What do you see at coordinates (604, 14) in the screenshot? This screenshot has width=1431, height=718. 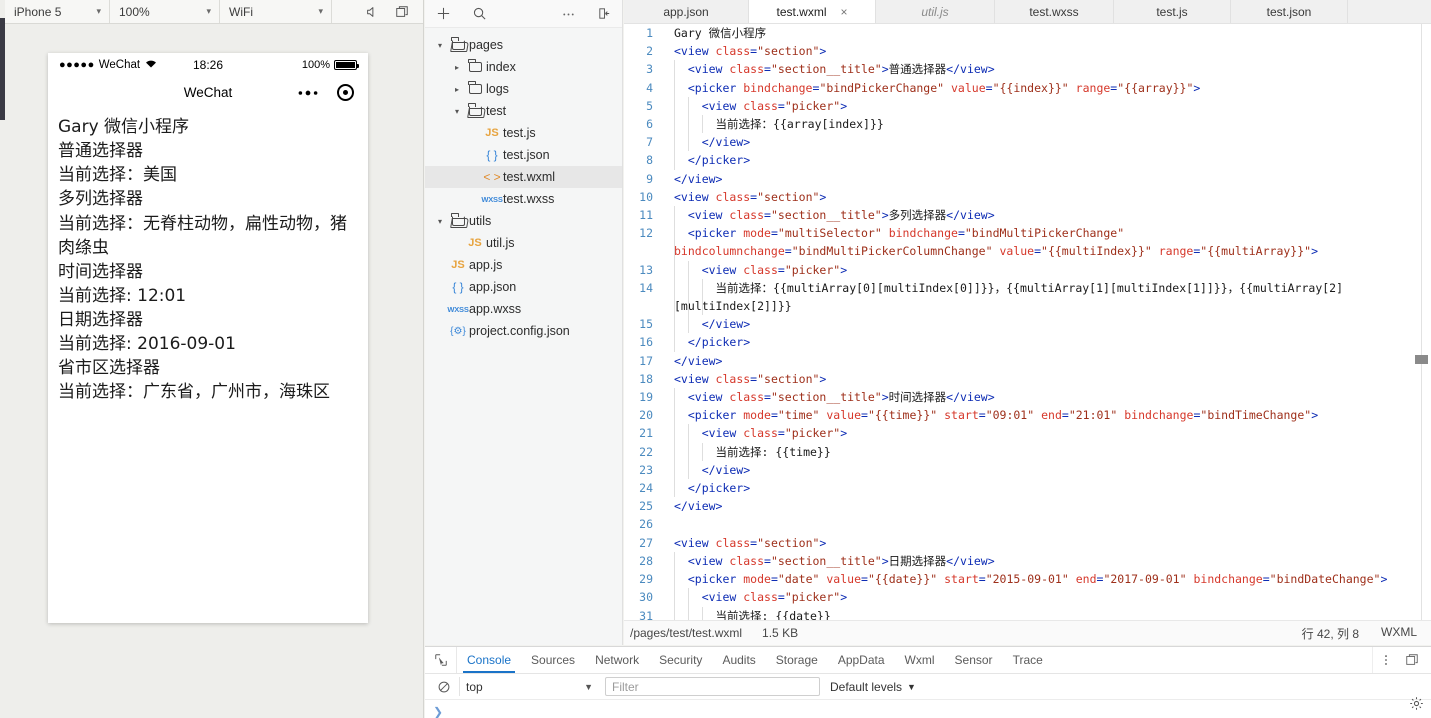 I see `collapse-panel-icon` at bounding box center [604, 14].